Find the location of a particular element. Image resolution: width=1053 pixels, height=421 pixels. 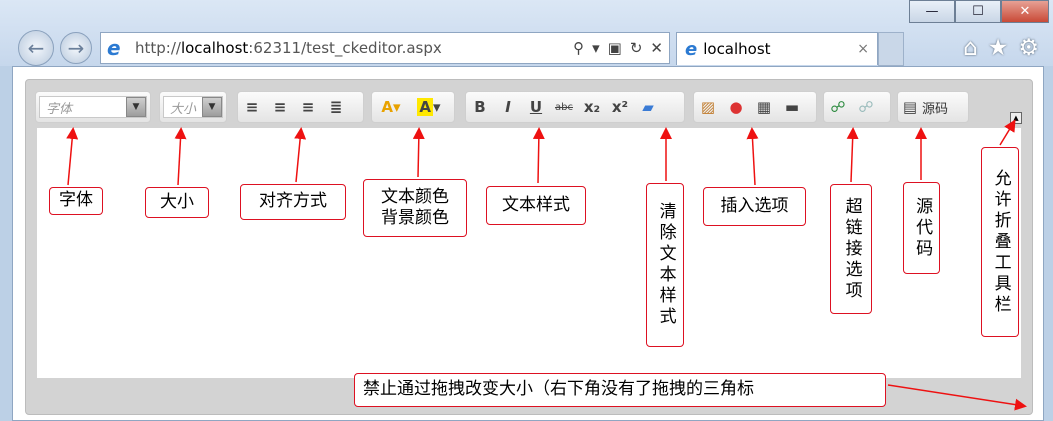

font-group: 字体 ▼ is located at coordinates (93, 107).